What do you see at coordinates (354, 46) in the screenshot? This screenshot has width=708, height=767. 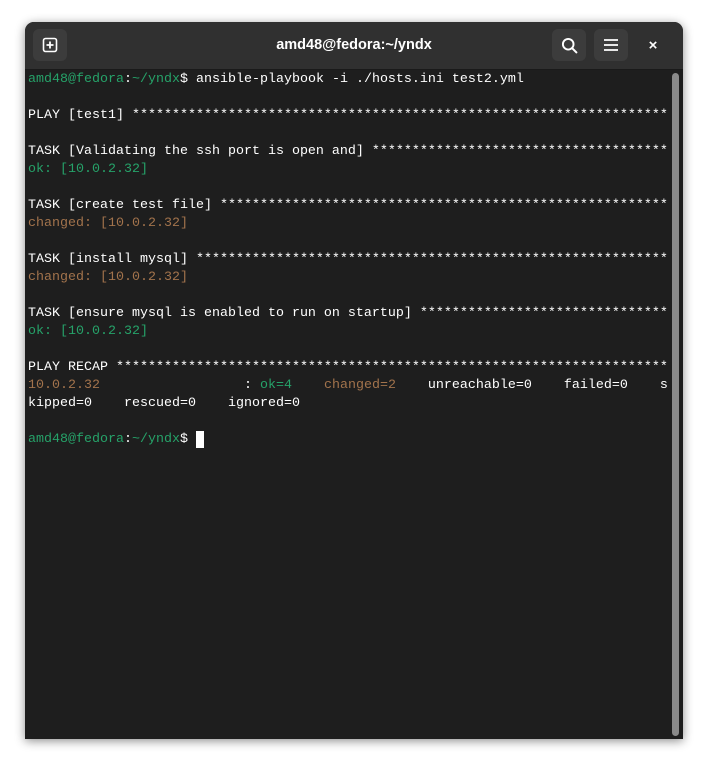 I see `header-bar: amd48@fedora:~/yndx ×` at bounding box center [354, 46].